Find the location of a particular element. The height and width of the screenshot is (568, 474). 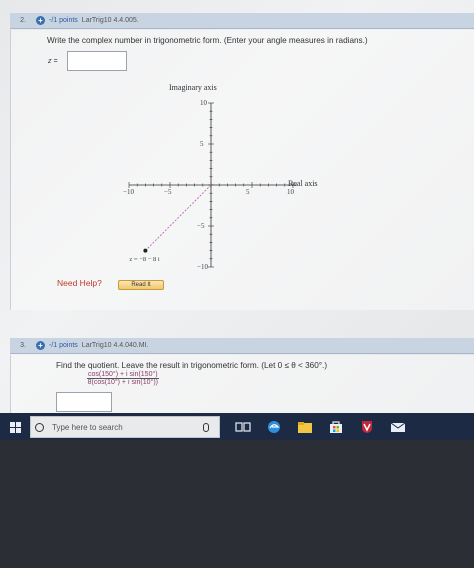

y-tick-label: −10 is located at coordinates (202, 267).